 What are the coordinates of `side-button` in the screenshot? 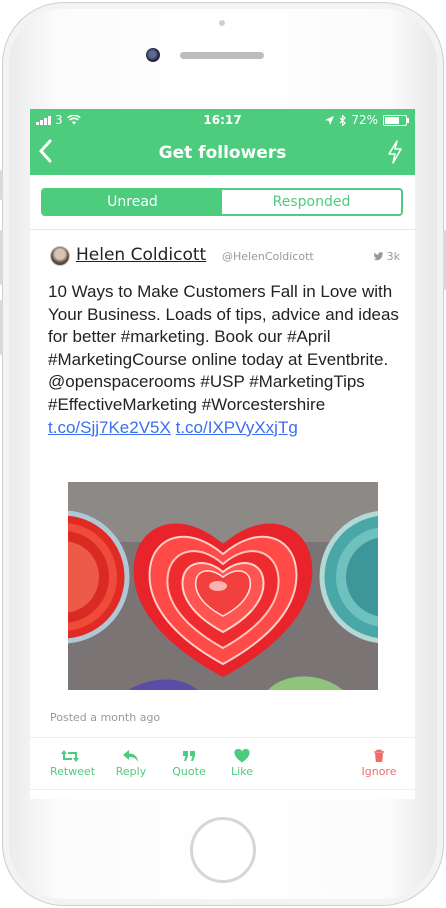 It's located at (1, 185).